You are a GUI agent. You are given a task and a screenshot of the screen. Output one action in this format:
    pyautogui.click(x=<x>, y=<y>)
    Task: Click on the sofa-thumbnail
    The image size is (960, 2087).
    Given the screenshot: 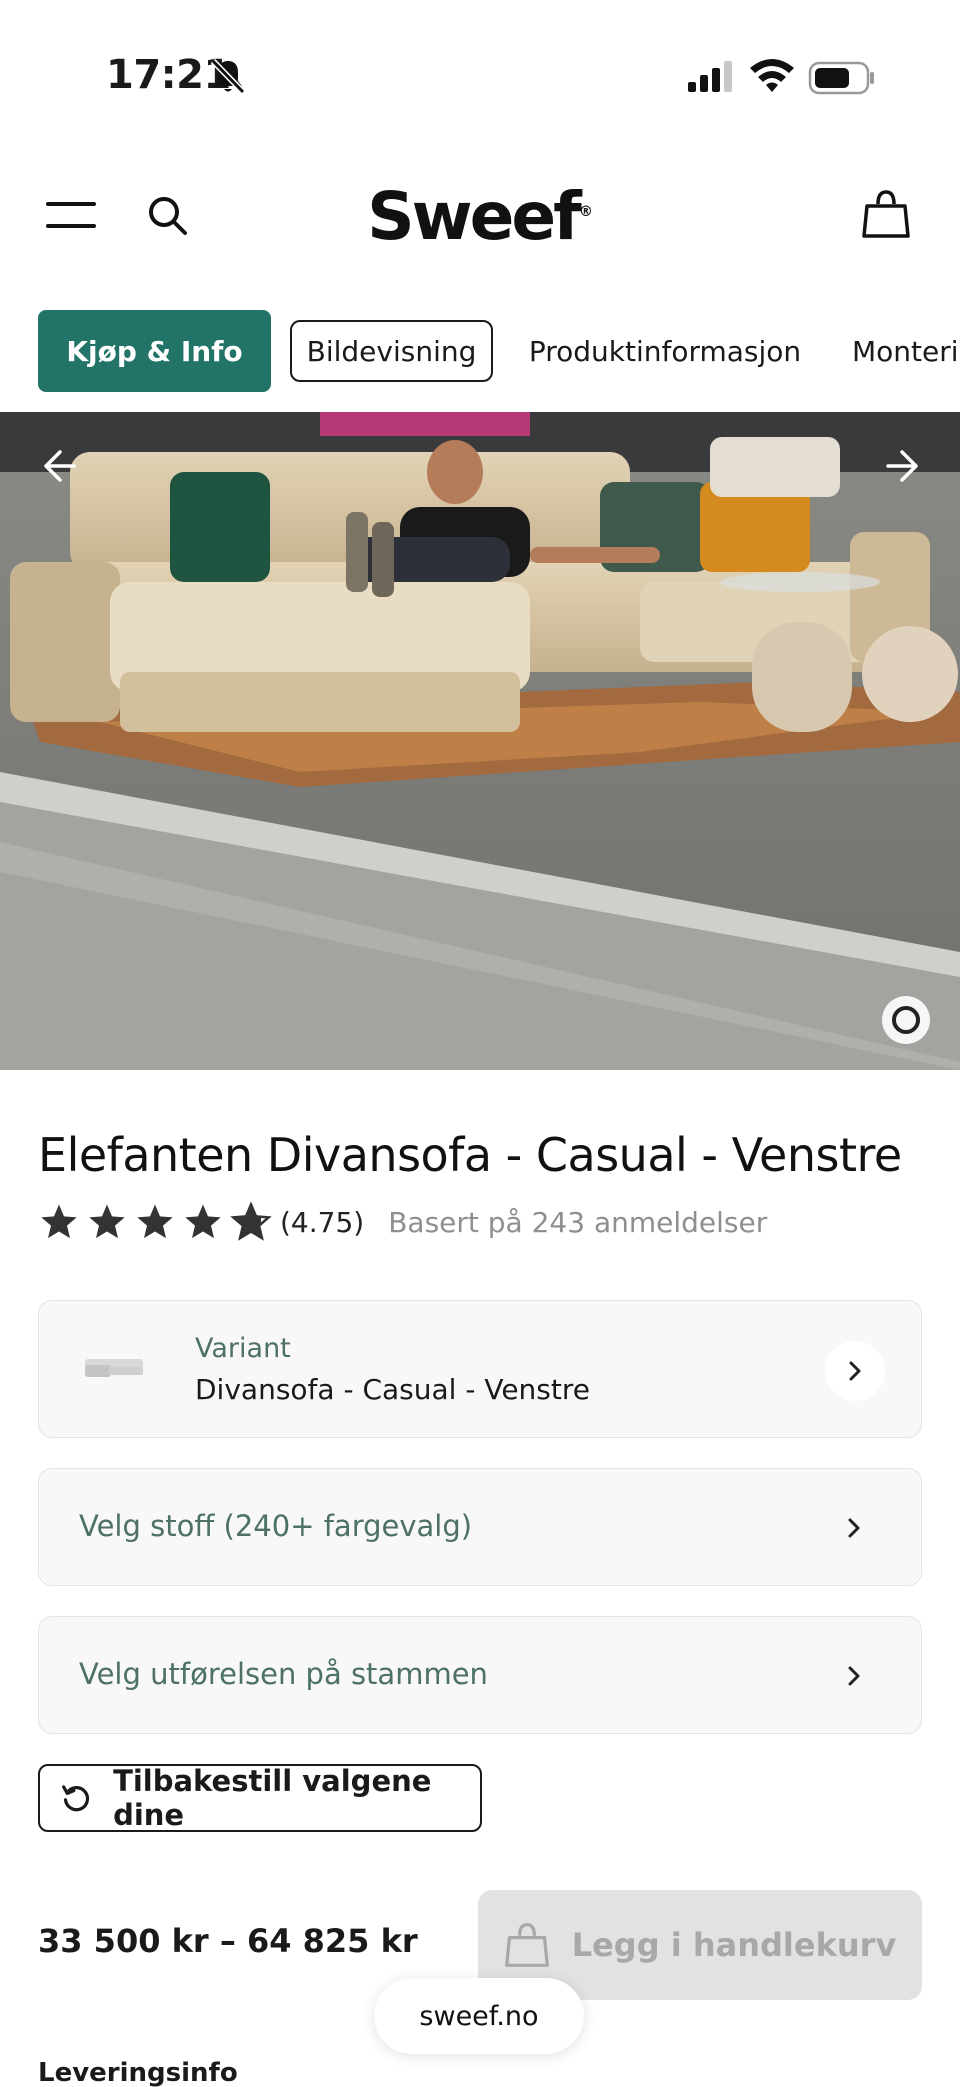 What is the action you would take?
    pyautogui.click(x=114, y=1368)
    